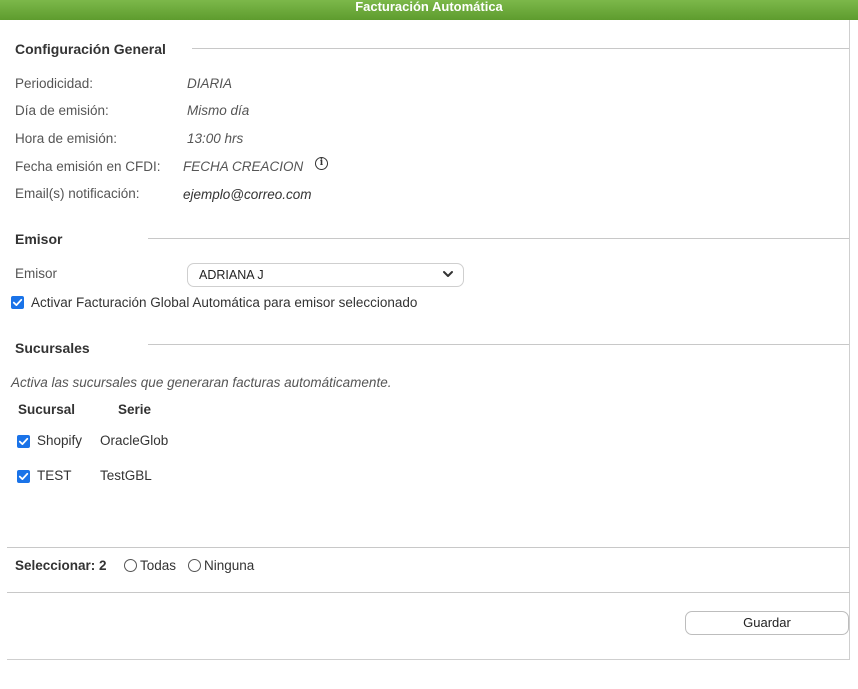 The width and height of the screenshot is (858, 689). What do you see at coordinates (229, 565) in the screenshot?
I see `radio-ninguna-label: Ninguna` at bounding box center [229, 565].